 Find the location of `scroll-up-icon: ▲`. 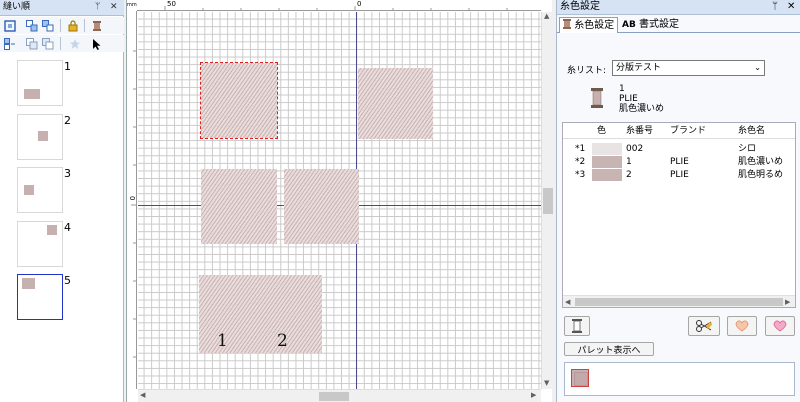

scroll-up-icon: ▲ is located at coordinates (546, 16).